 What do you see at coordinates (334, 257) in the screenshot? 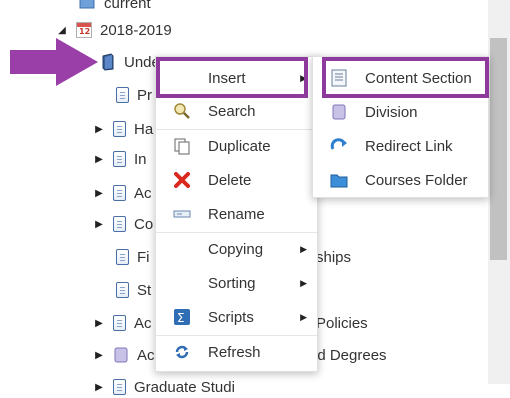
I see `tree-item-label-fragment: ships` at bounding box center [334, 257].